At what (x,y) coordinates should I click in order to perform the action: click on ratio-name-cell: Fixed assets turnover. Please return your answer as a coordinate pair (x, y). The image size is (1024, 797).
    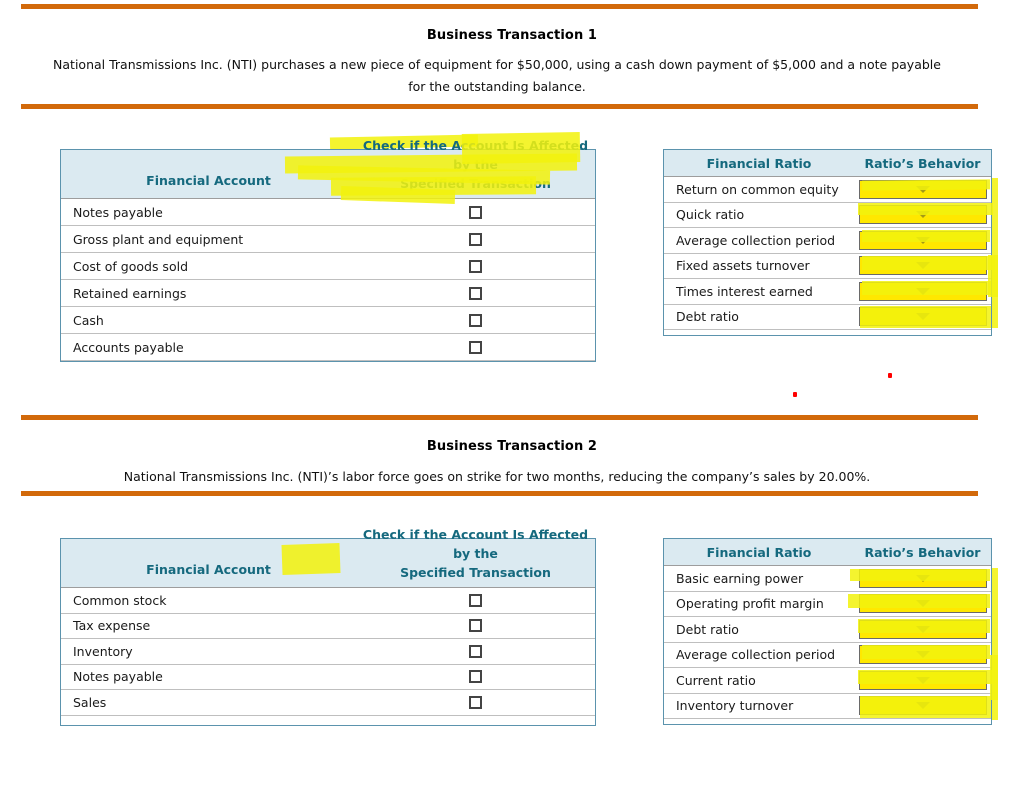
    Looking at the image, I should click on (743, 266).